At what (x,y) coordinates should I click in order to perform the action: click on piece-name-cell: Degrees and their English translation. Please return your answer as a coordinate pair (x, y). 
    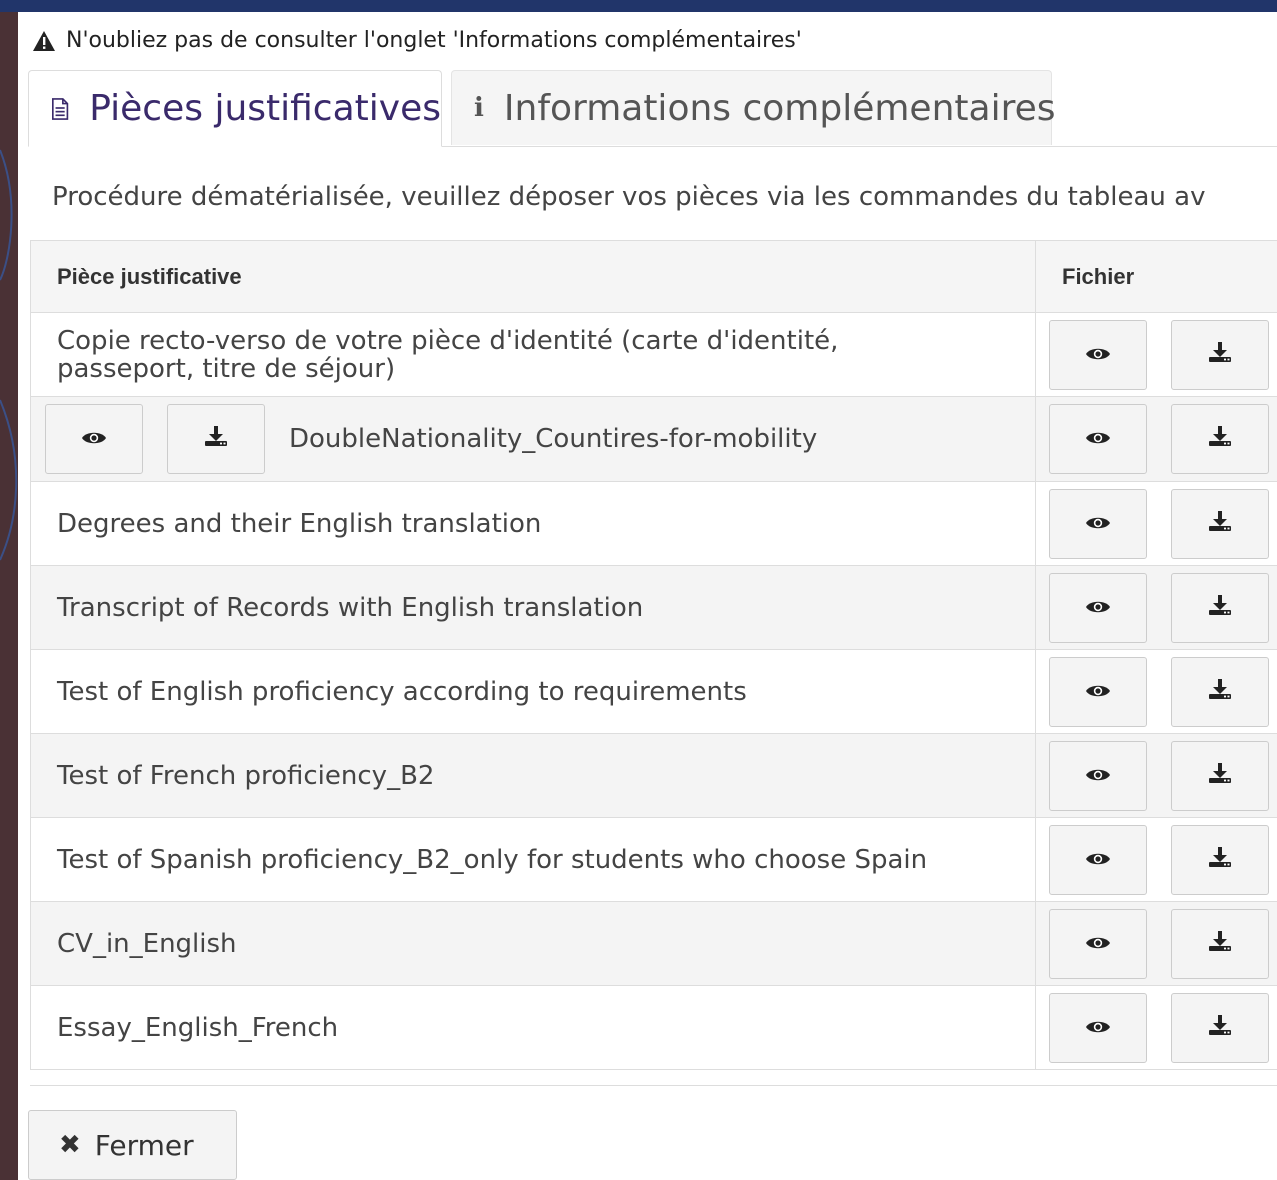
    Looking at the image, I should click on (533, 523).